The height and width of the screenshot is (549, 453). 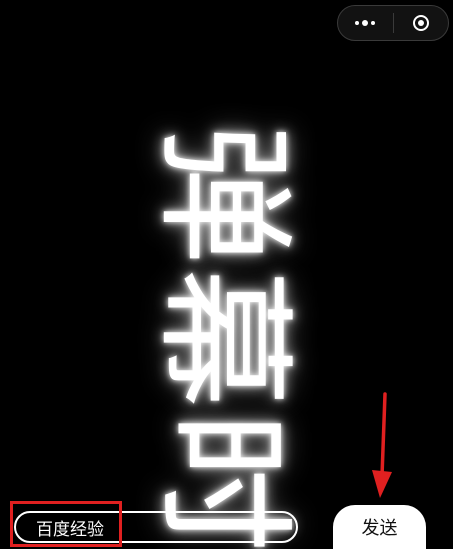 I want to click on miniprogram-capsule, so click(x=393, y=23).